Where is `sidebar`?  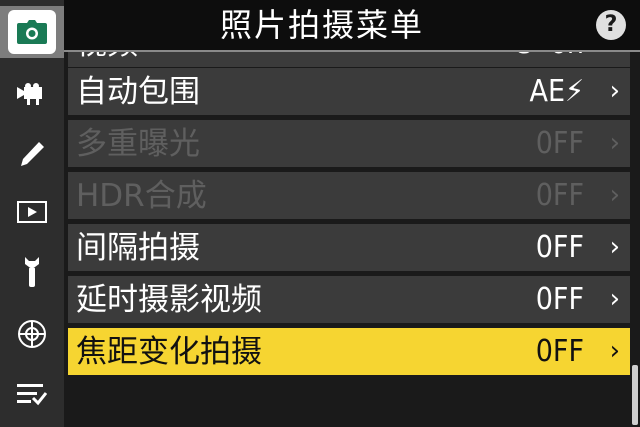
sidebar is located at coordinates (32, 213).